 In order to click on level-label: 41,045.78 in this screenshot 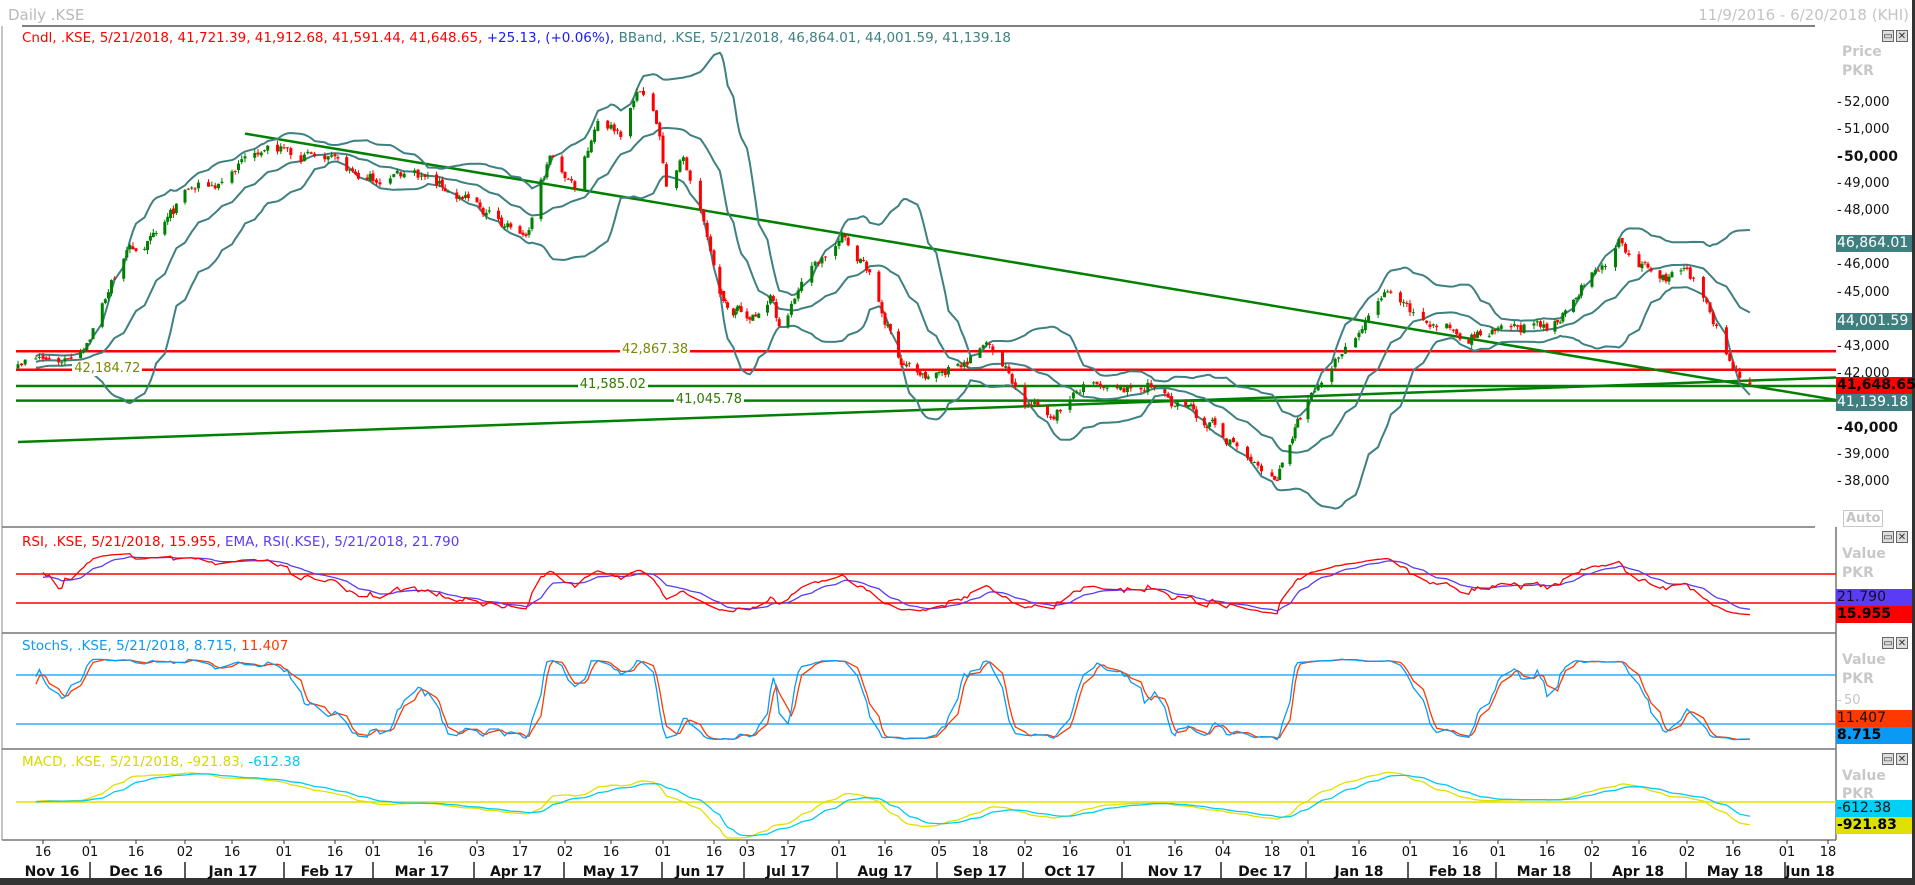, I will do `click(708, 399)`.